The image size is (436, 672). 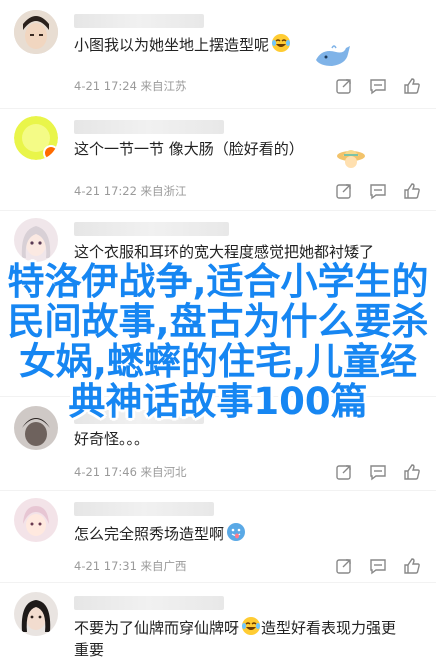 I want to click on tongue-emoji, so click(x=236, y=535).